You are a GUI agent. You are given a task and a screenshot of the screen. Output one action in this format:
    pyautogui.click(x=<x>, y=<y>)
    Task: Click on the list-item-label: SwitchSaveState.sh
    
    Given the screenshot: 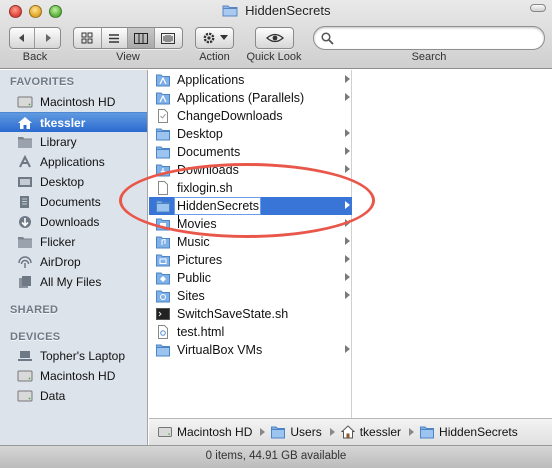 What is the action you would take?
    pyautogui.click(x=233, y=314)
    